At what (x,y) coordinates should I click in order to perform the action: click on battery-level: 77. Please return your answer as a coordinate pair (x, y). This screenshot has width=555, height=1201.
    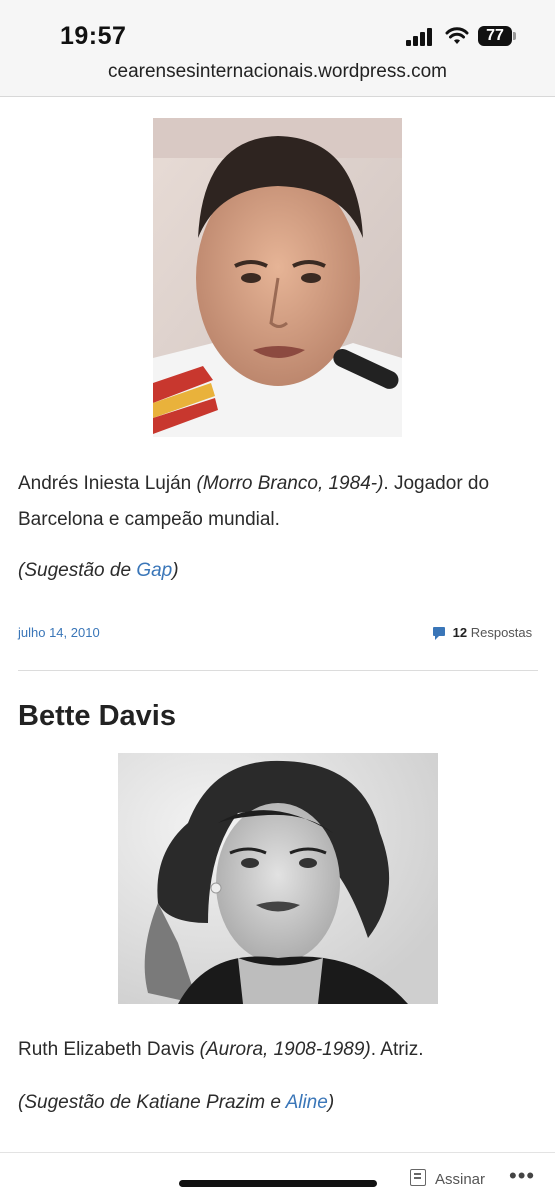
    Looking at the image, I should click on (495, 35).